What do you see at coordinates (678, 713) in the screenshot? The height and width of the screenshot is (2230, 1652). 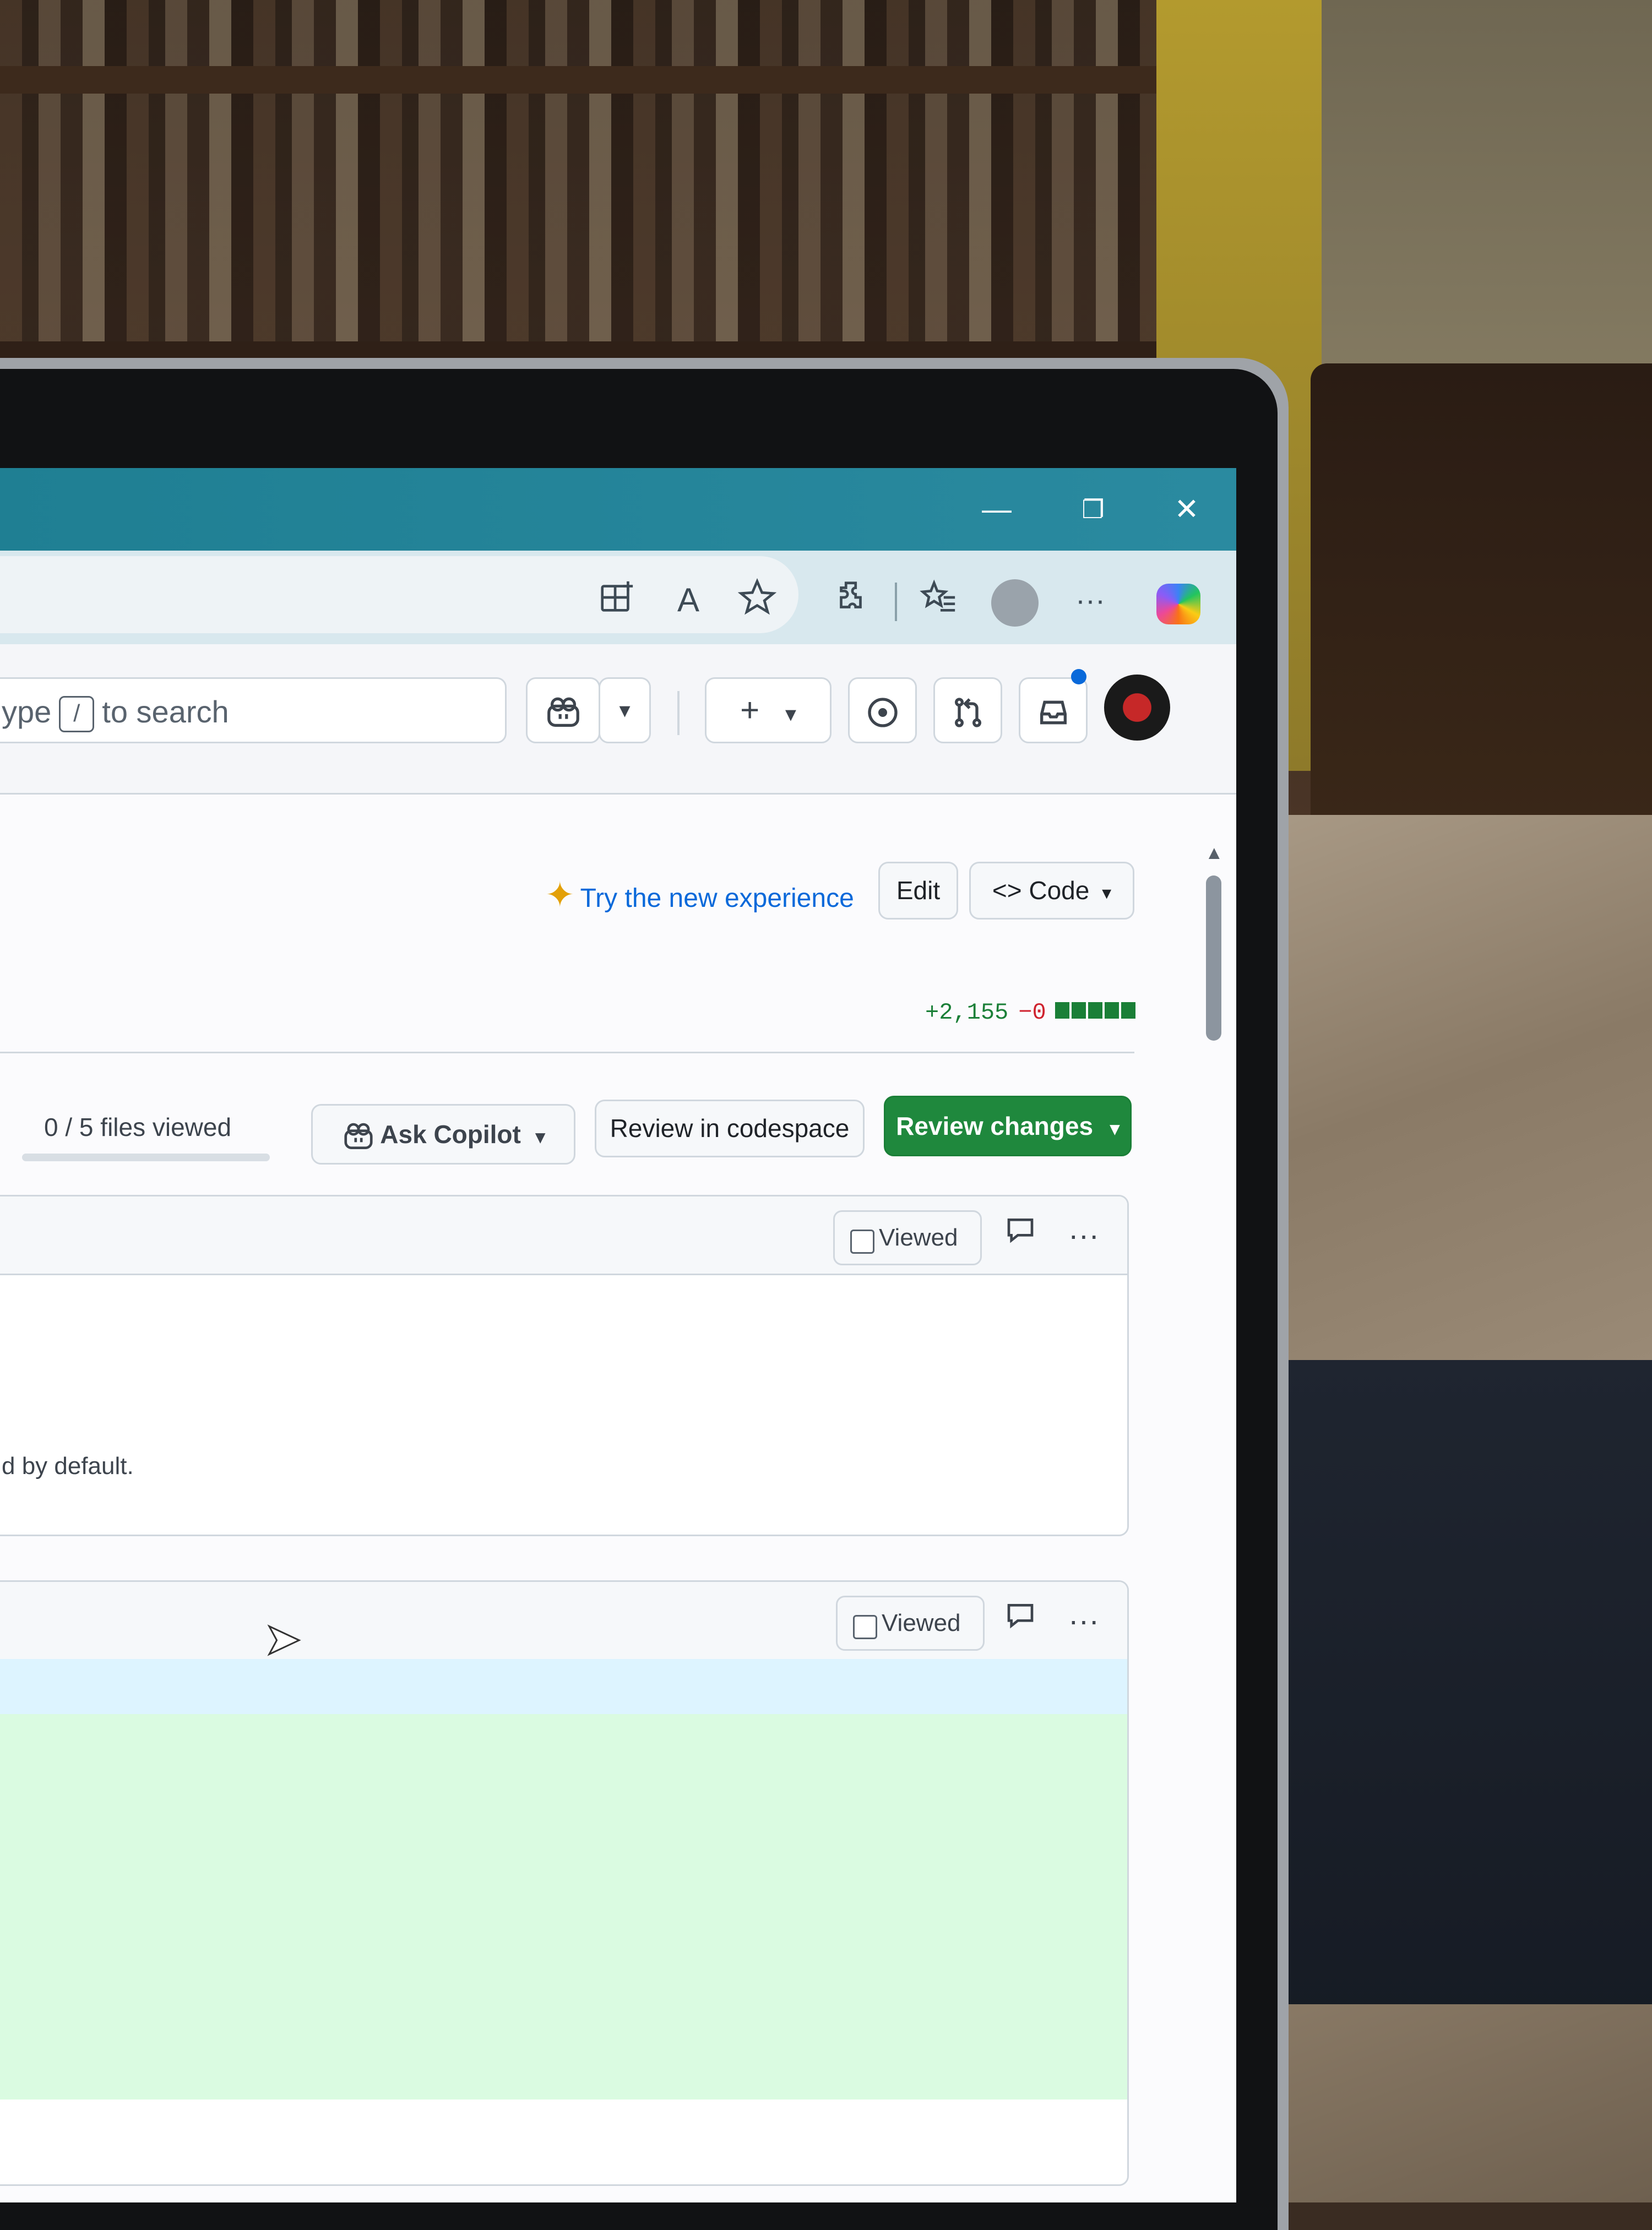 I see `header-divider` at bounding box center [678, 713].